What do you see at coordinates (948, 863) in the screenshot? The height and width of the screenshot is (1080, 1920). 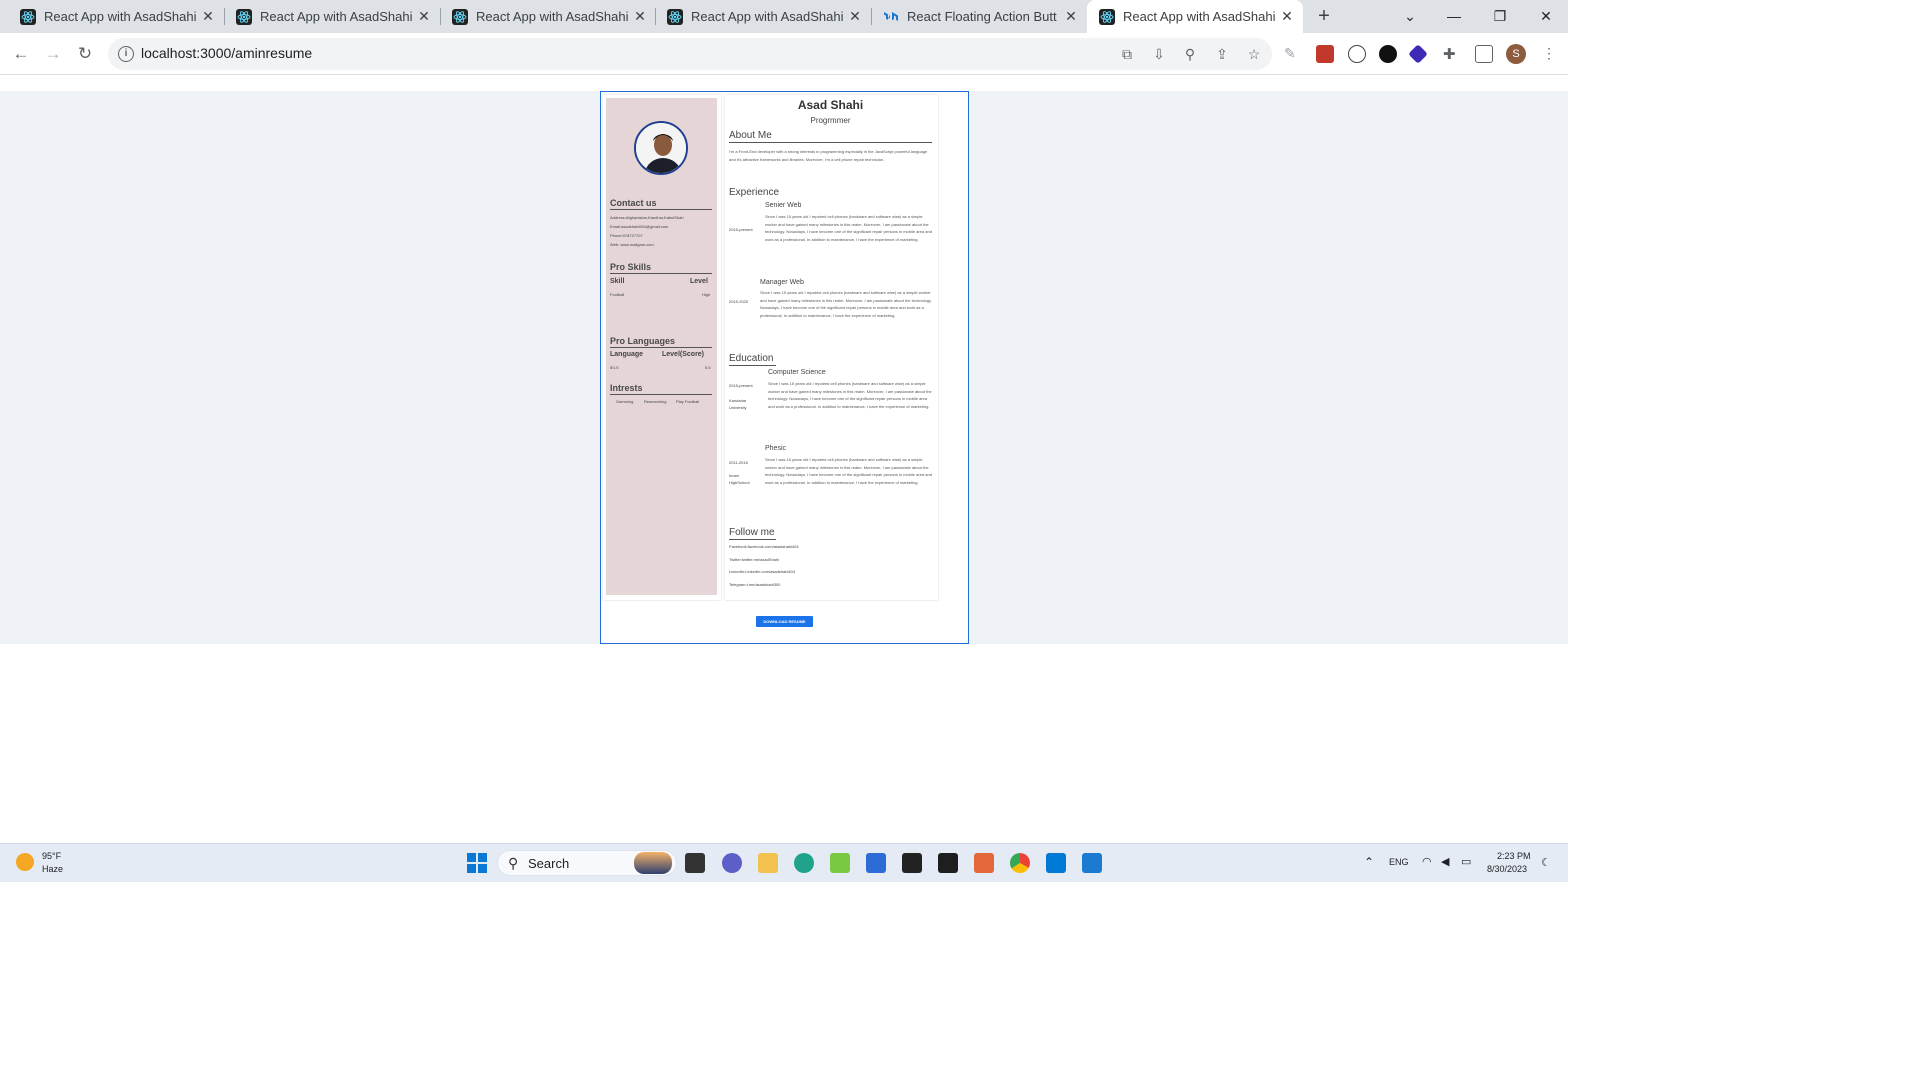 I see `terminal-icon` at bounding box center [948, 863].